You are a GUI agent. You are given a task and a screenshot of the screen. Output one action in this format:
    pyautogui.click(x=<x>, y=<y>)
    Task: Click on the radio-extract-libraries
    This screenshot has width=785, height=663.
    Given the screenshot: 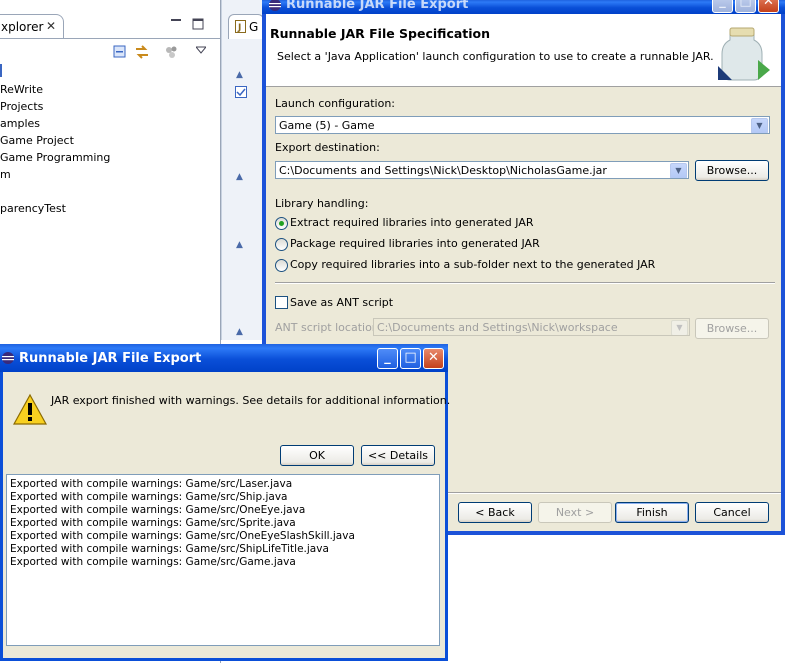 What is the action you would take?
    pyautogui.click(x=281, y=223)
    